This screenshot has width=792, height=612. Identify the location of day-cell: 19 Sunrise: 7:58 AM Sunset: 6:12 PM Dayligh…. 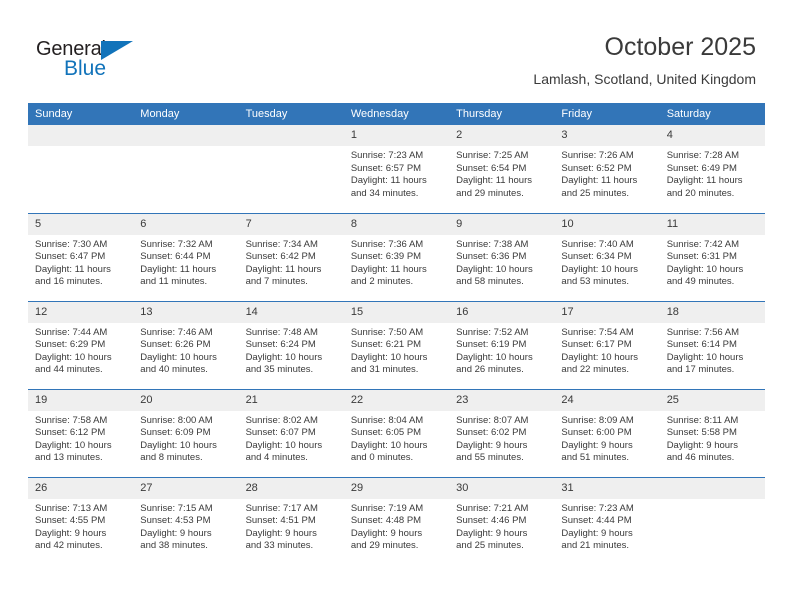
(81, 432).